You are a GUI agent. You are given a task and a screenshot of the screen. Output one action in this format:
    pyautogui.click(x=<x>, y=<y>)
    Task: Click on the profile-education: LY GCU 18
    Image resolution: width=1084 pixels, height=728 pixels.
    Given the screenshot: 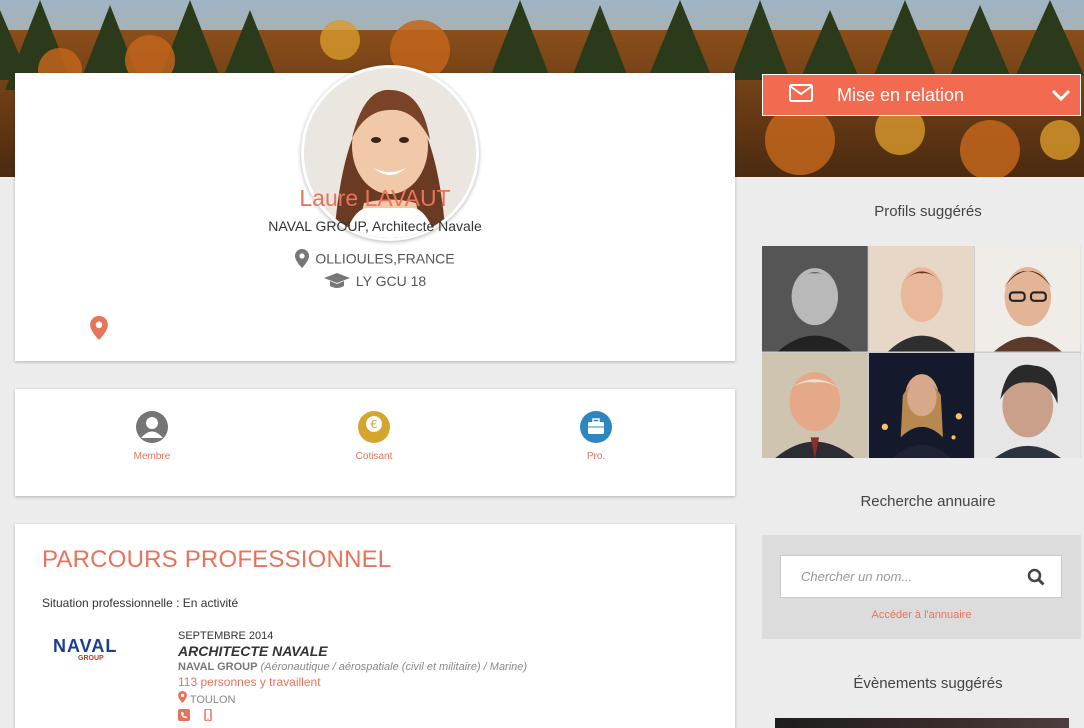 What is the action you would take?
    pyautogui.click(x=375, y=282)
    